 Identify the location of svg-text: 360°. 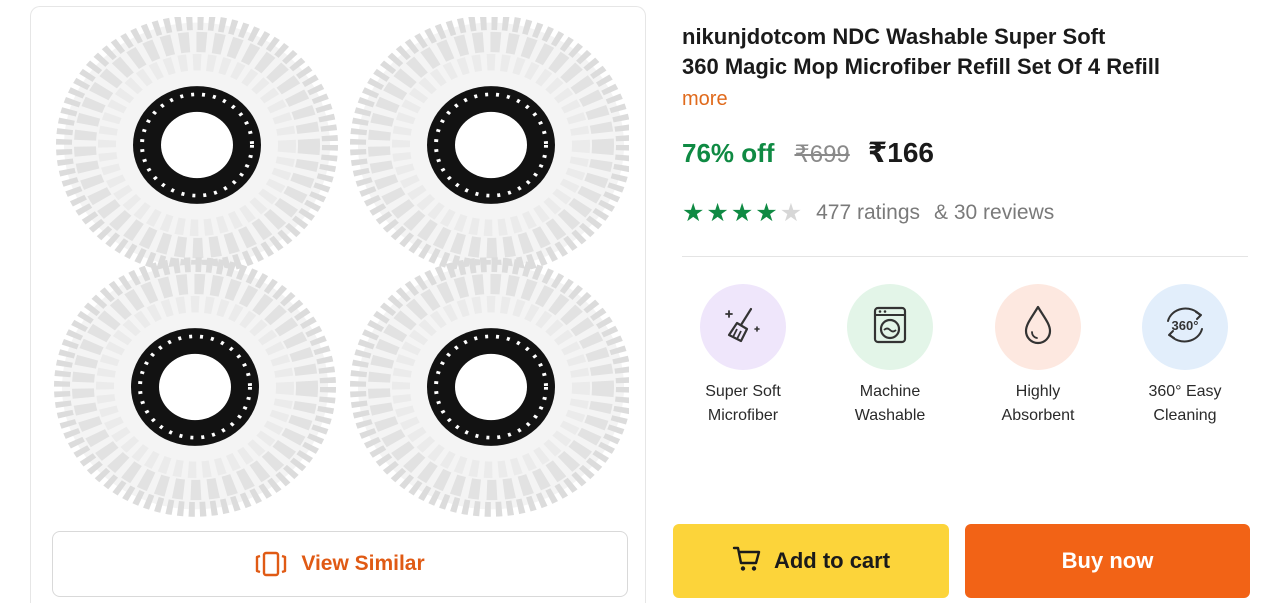
(1185, 325).